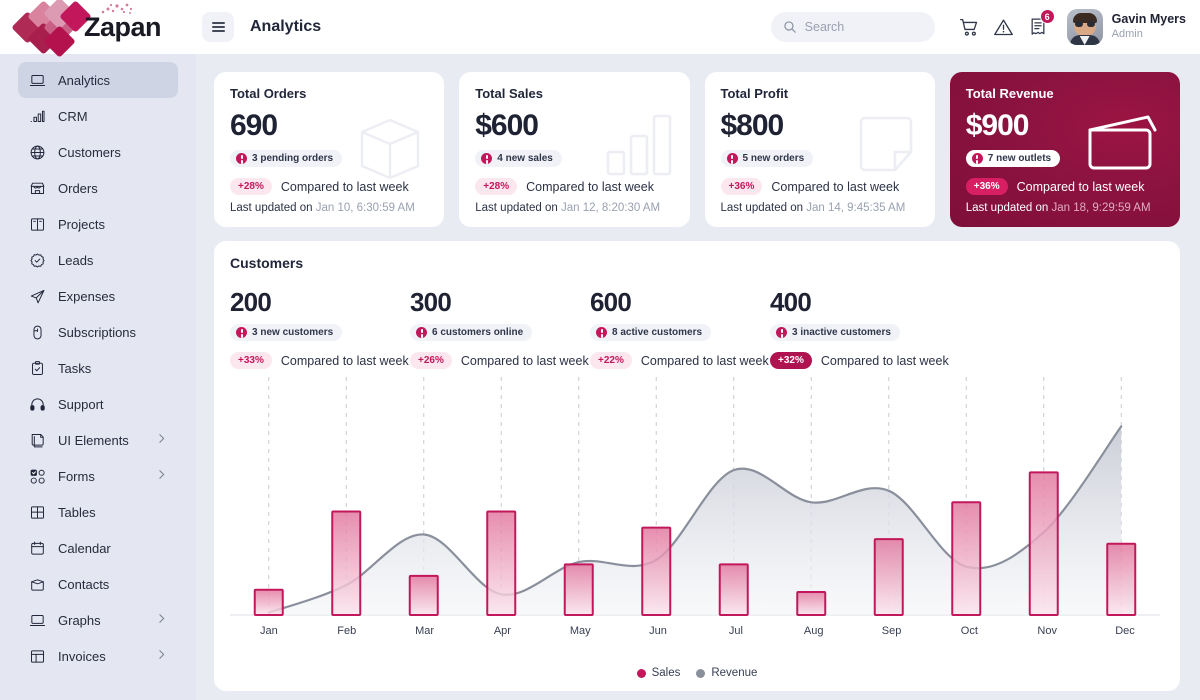  What do you see at coordinates (754, 93) in the screenshot?
I see `kpi-title: Total Profit` at bounding box center [754, 93].